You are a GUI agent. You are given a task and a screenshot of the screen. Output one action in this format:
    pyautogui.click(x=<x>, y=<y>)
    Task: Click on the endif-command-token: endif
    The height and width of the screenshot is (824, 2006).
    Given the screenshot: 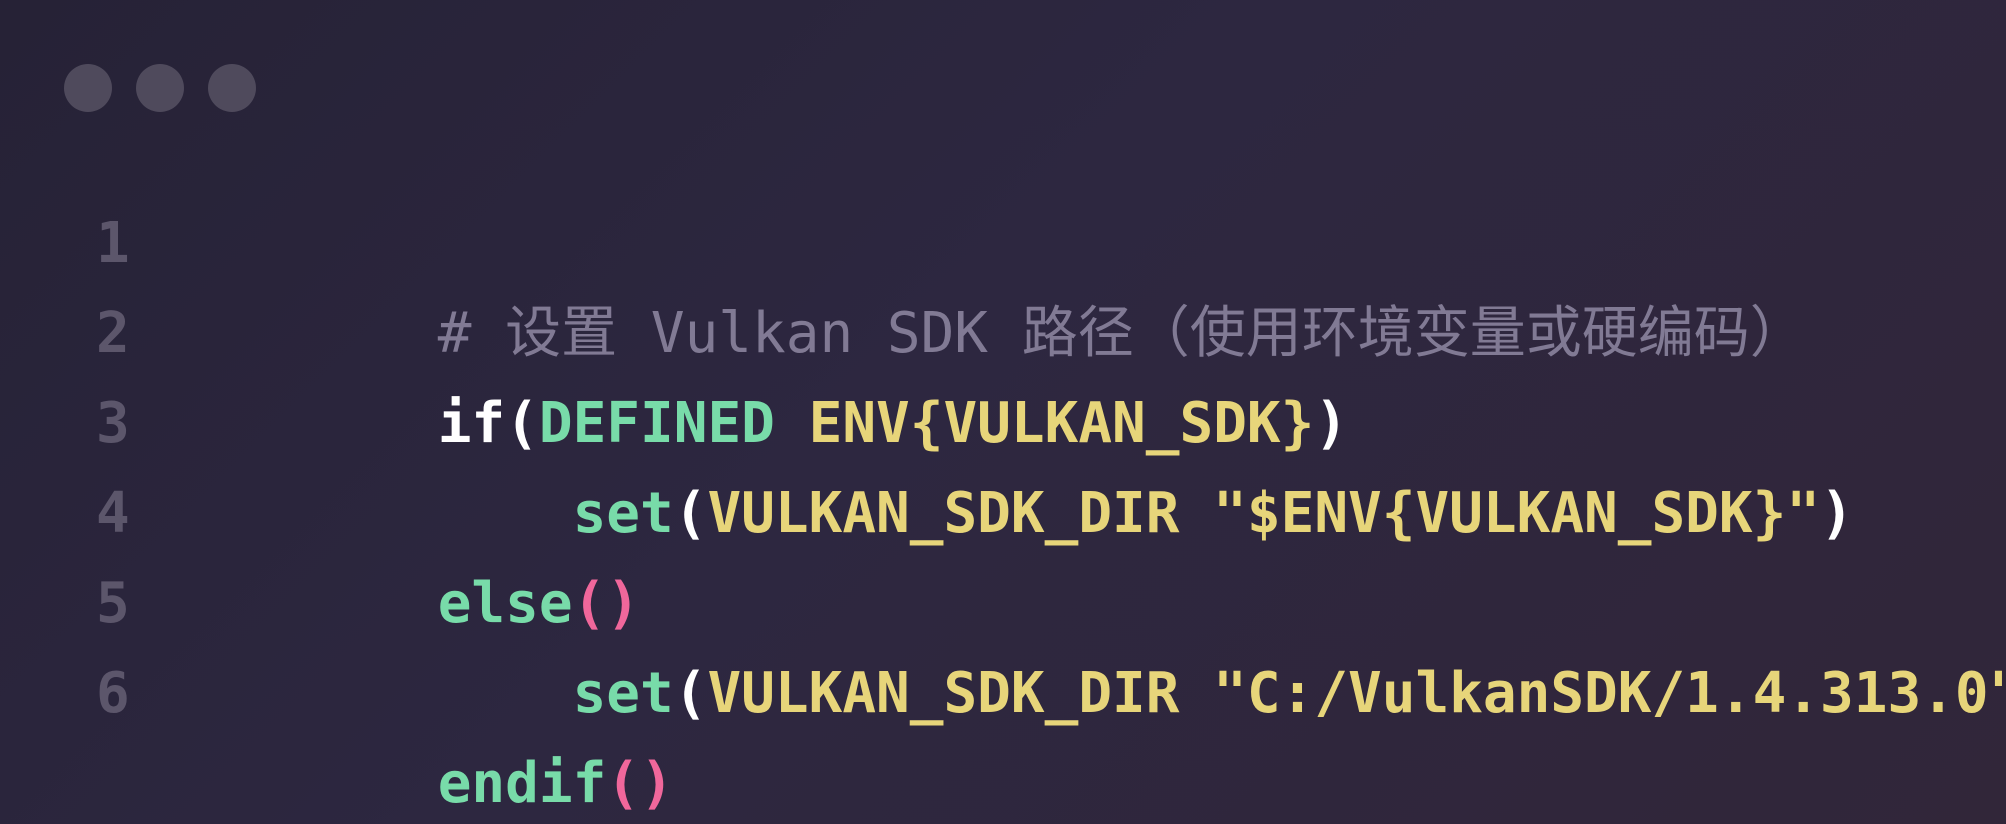 What is the action you would take?
    pyautogui.click(x=522, y=783)
    